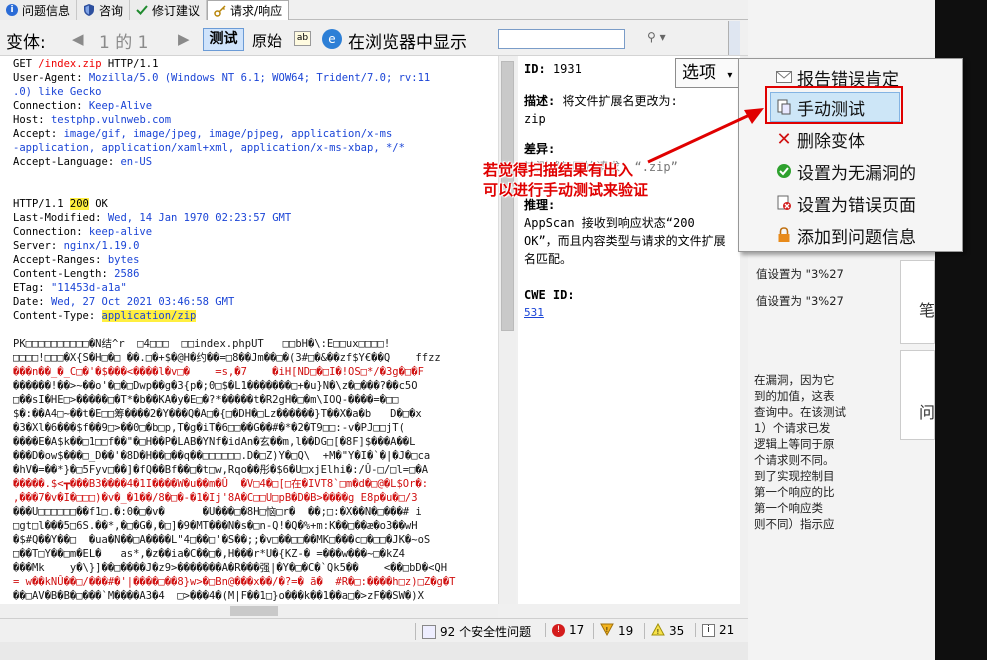  I want to click on chevron-down-icon: ▾, so click(730, 75).